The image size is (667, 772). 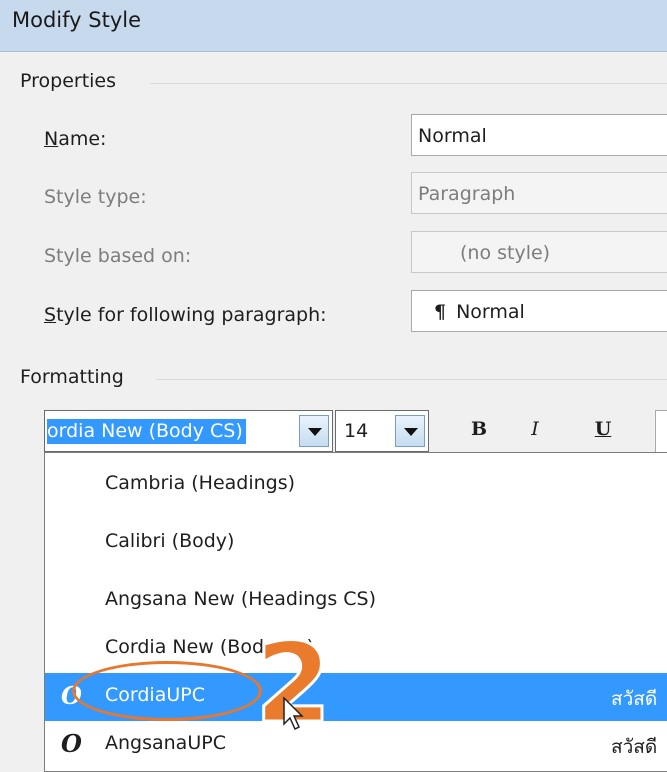 I want to click on underline-button: U, so click(x=603, y=433).